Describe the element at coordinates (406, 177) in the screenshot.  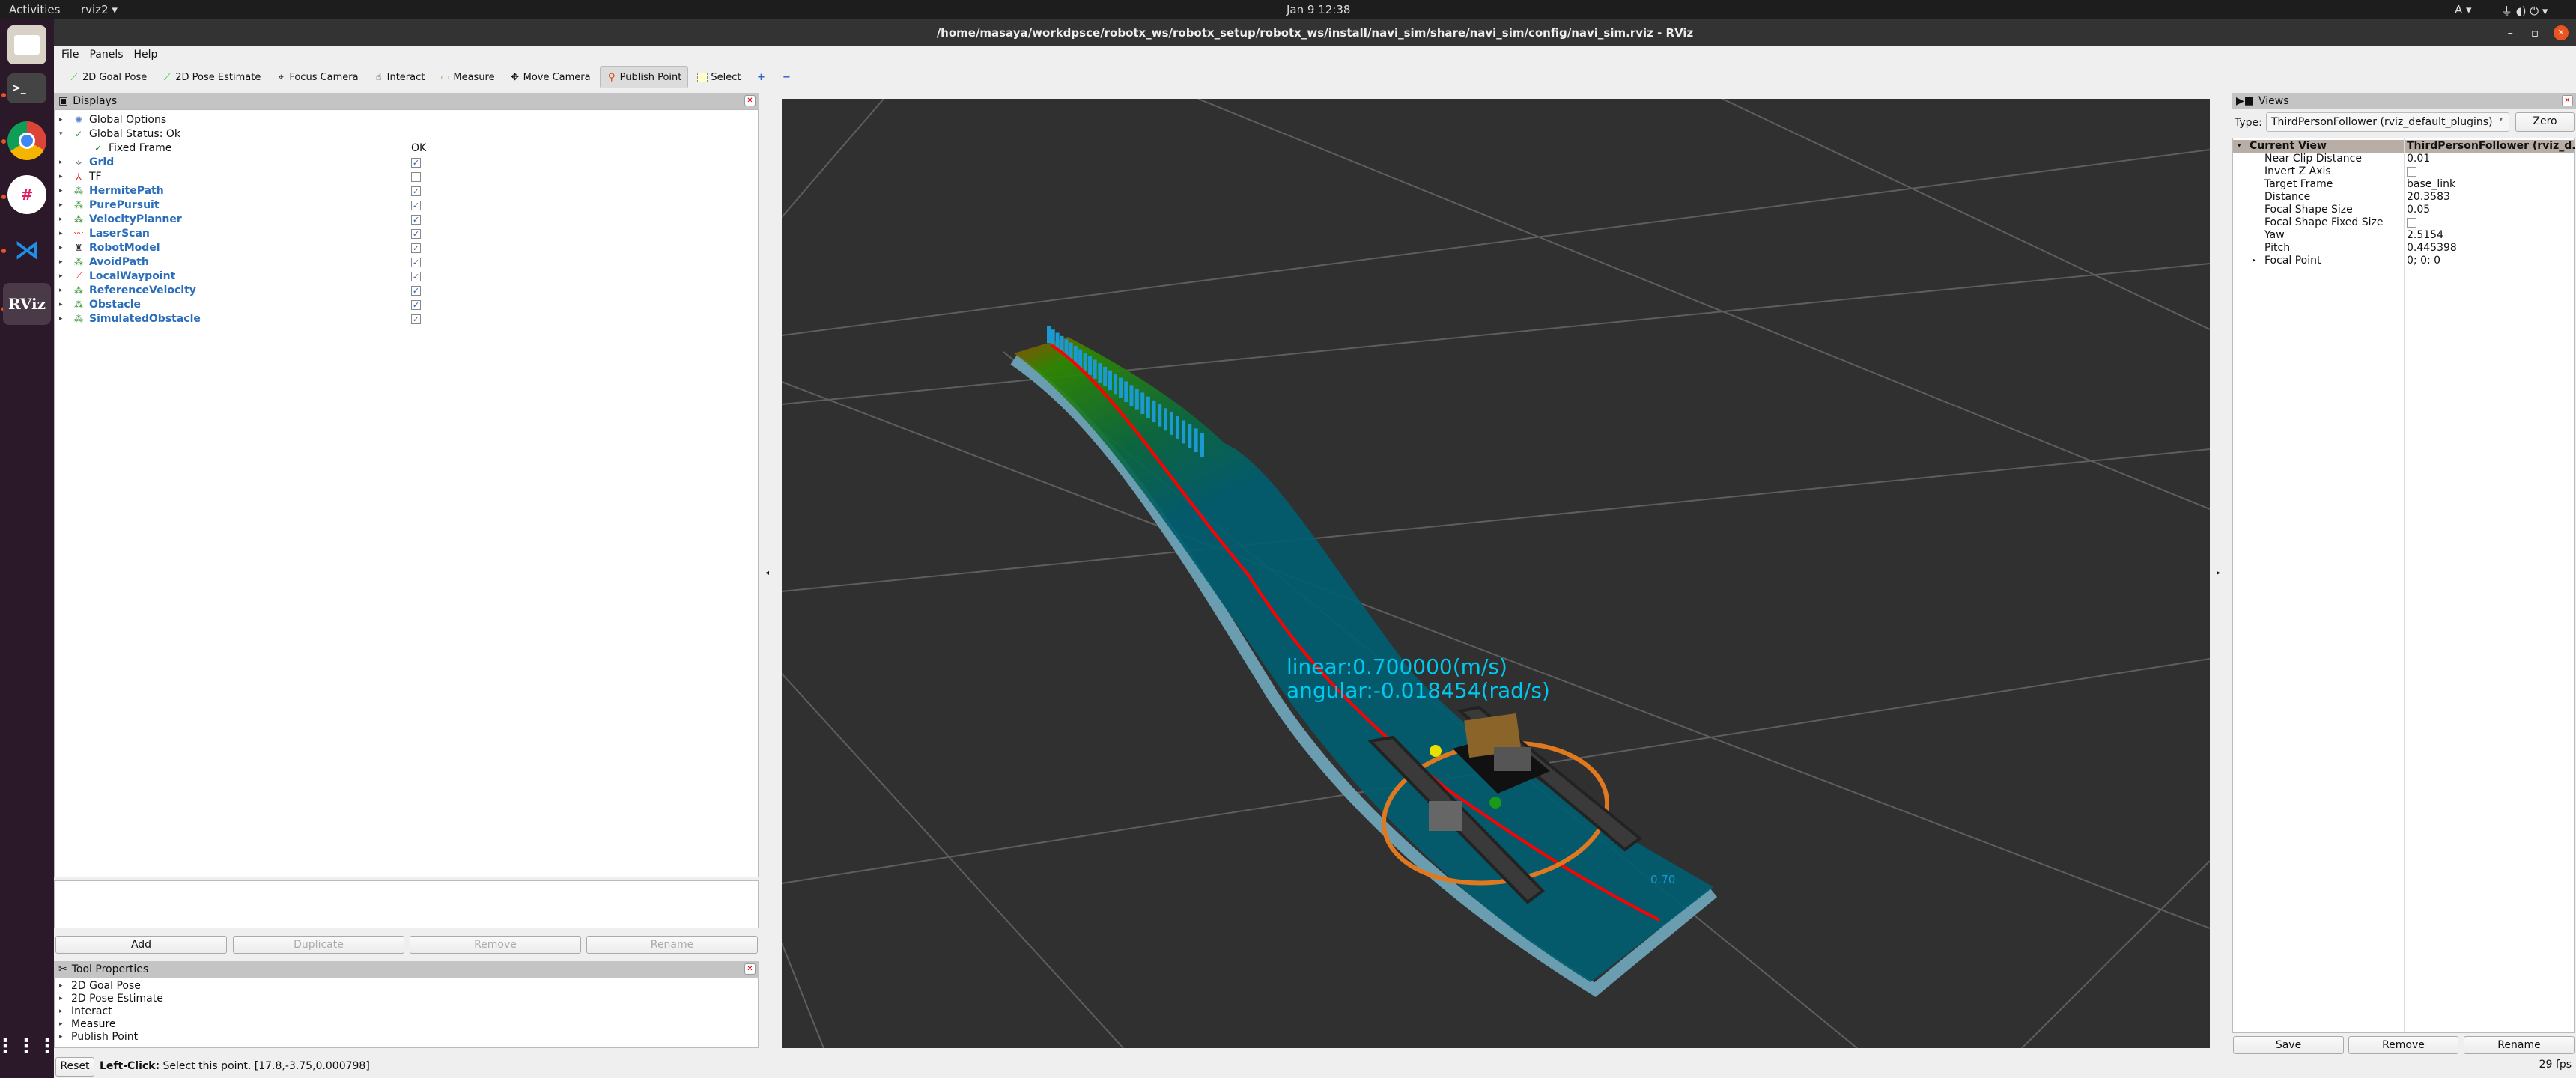
I see `display-item: ▸ ⅄ TF` at that location.